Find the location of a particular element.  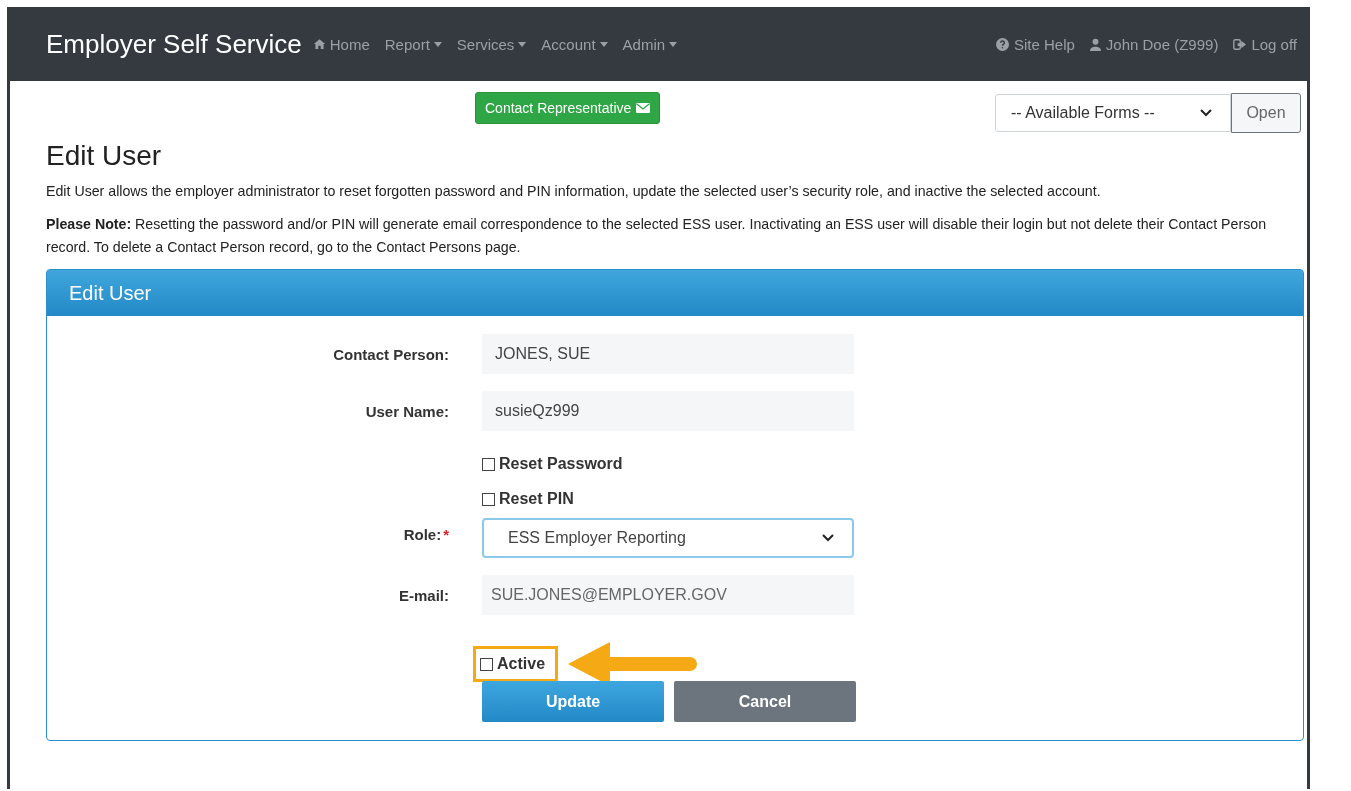

update-button: Update is located at coordinates (573, 701).